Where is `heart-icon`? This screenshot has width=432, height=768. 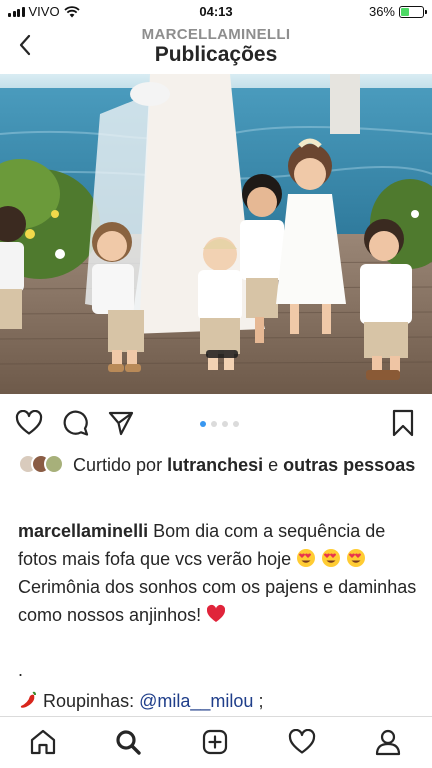 heart-icon is located at coordinates (29, 422).